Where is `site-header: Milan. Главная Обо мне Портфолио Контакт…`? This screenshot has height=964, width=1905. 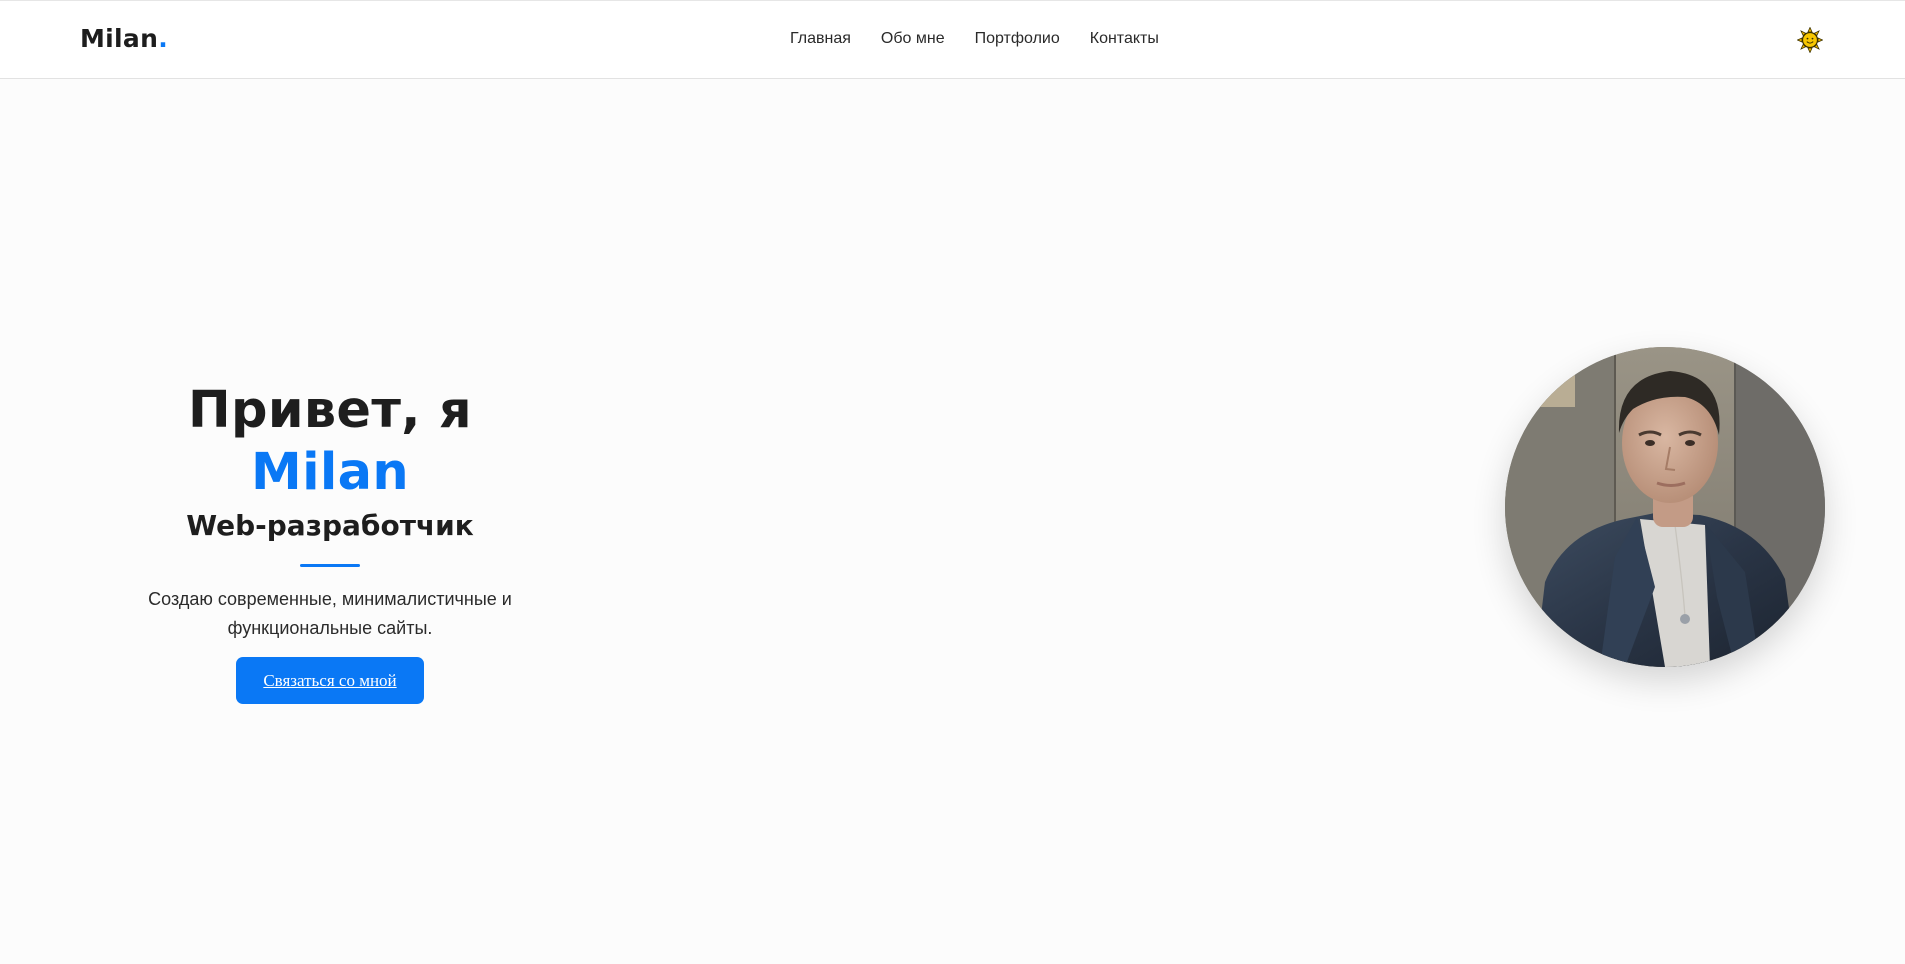
site-header: Milan. Главная Обо мне Портфолио Контакт… is located at coordinates (952, 39).